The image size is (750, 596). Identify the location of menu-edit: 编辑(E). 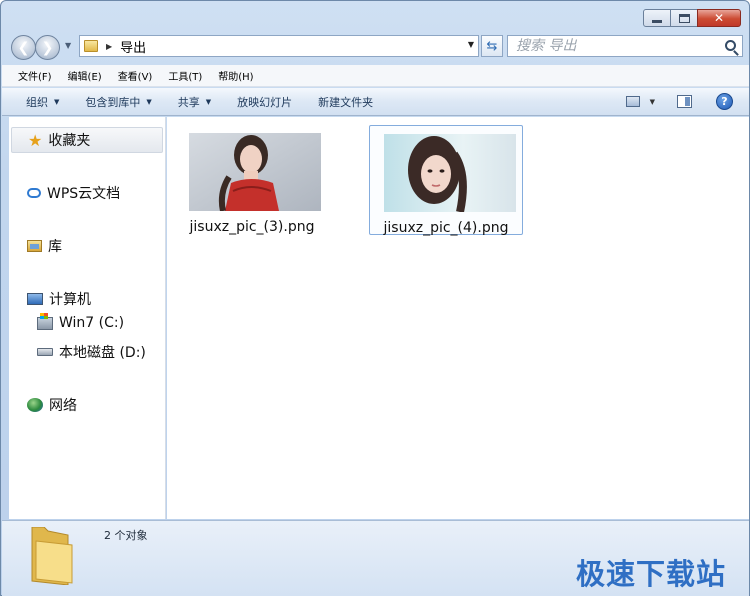
(85, 75).